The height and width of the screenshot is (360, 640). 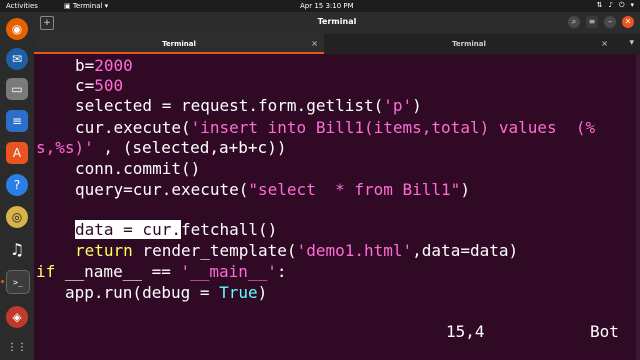 I want to click on code-line: c=500, so click(x=99, y=85).